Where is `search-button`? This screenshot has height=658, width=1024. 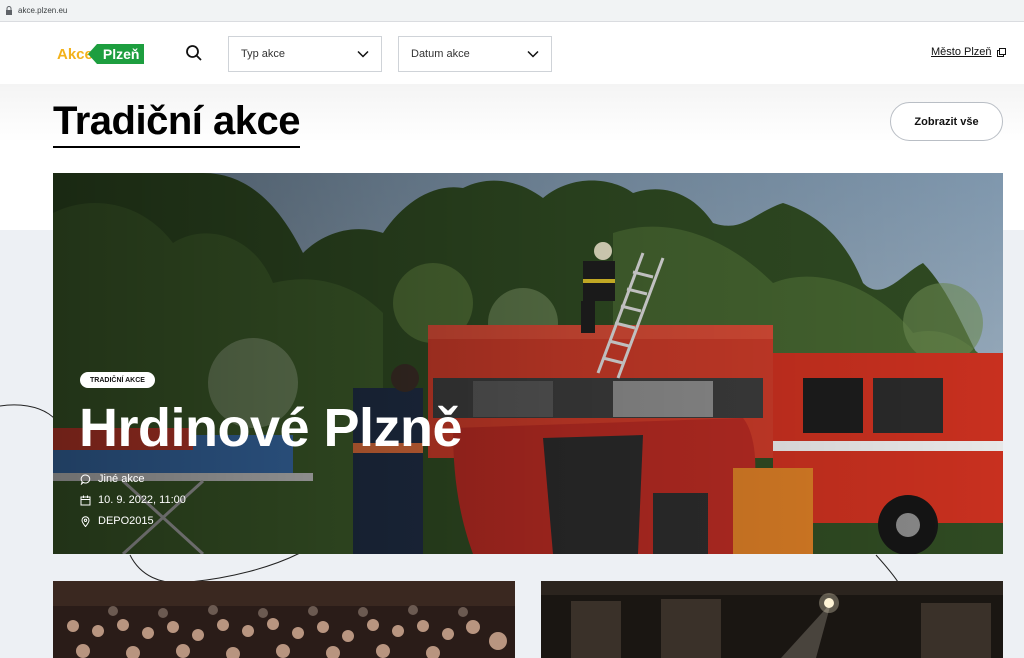 search-button is located at coordinates (194, 53).